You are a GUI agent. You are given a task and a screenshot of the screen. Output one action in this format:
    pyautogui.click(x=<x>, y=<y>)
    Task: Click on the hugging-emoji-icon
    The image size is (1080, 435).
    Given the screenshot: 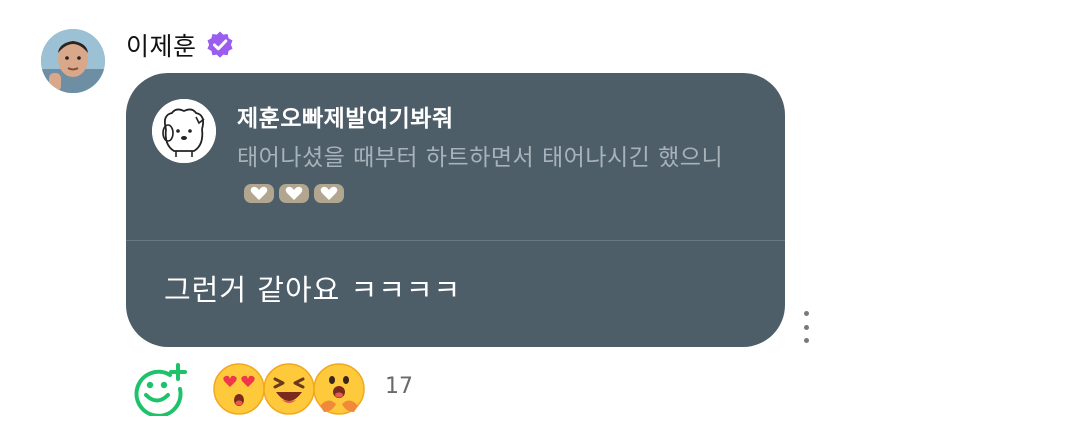 What is the action you would take?
    pyautogui.click(x=339, y=389)
    